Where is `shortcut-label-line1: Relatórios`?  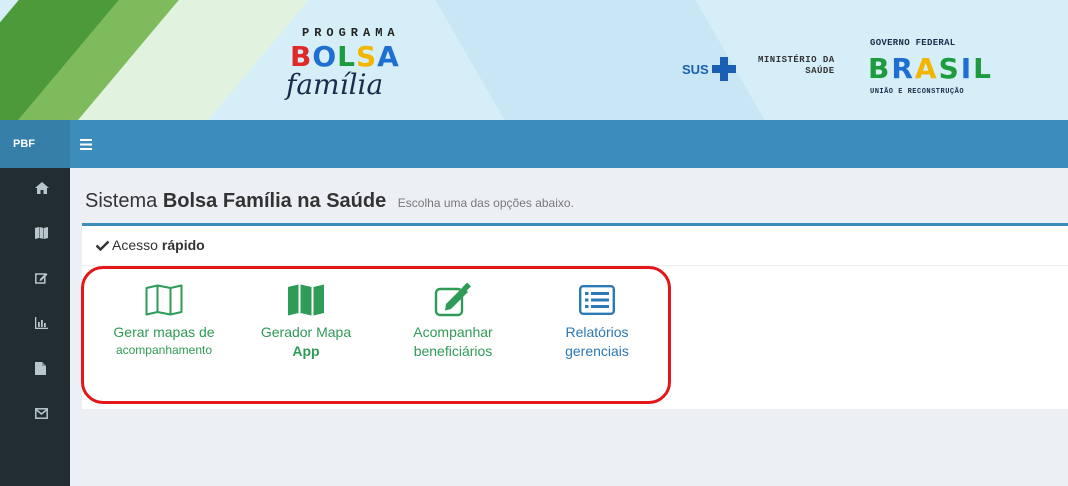
shortcut-label-line1: Relatórios is located at coordinates (597, 332).